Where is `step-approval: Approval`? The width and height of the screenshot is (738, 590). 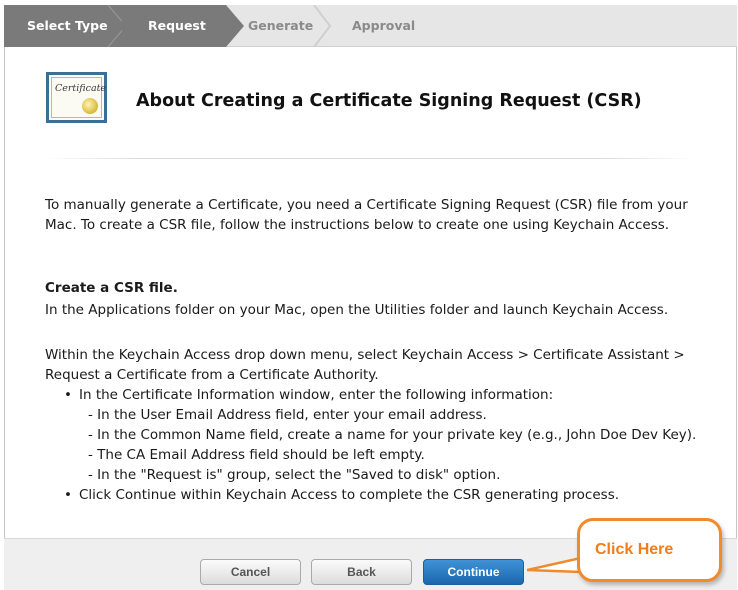
step-approval: Approval is located at coordinates (393, 26).